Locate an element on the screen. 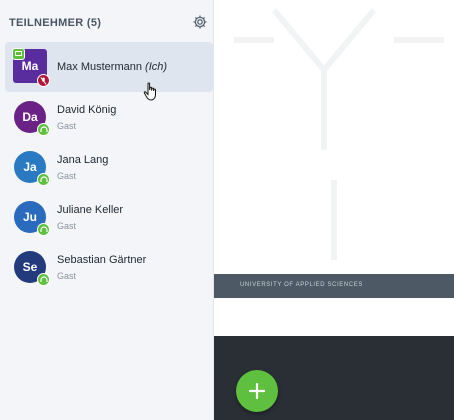  gear-icon is located at coordinates (200, 22).